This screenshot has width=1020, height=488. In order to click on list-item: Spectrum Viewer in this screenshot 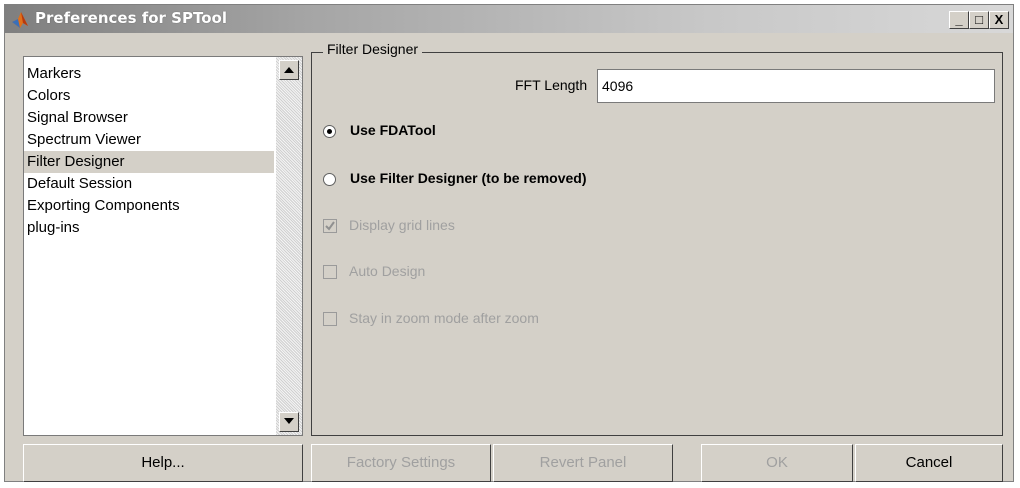, I will do `click(149, 140)`.